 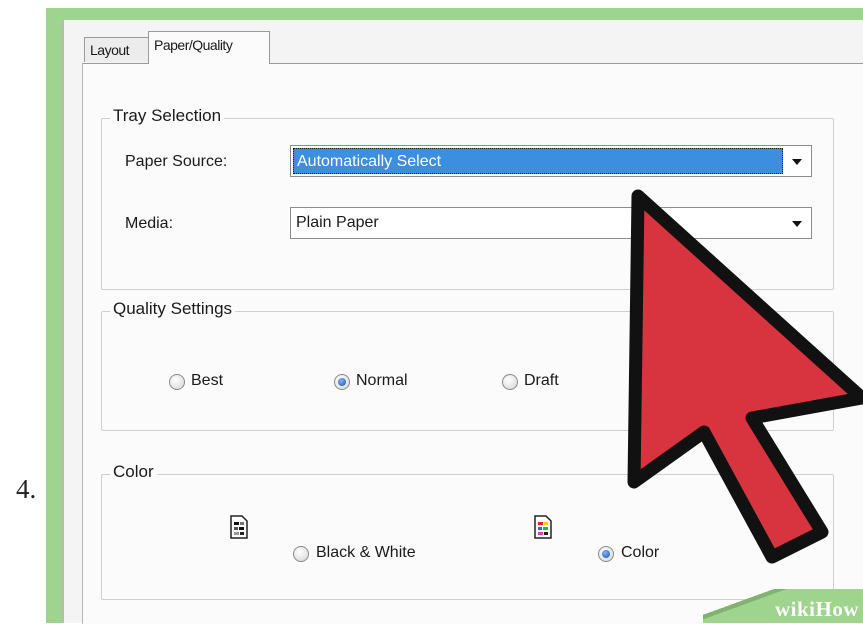 What do you see at coordinates (301, 554) in the screenshot?
I see `black-white-radio` at bounding box center [301, 554].